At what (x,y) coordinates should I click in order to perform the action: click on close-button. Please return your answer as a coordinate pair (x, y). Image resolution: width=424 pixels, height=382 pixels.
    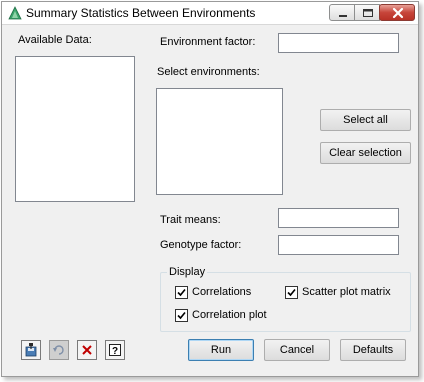
    Looking at the image, I should click on (397, 12).